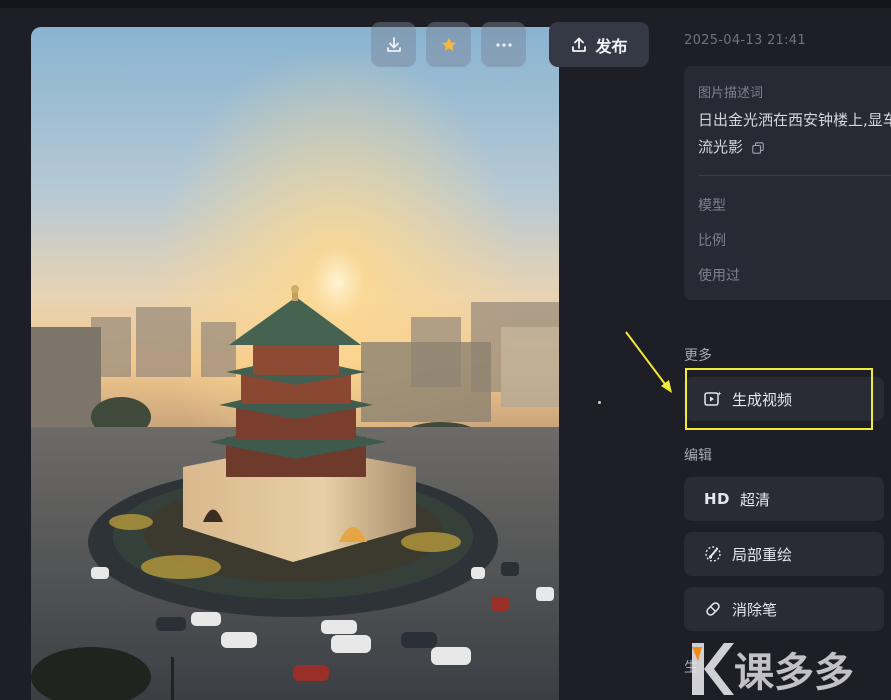 This screenshot has width=891, height=700. Describe the element at coordinates (755, 609) in the screenshot. I see `eraser-label: 消除笔` at that location.